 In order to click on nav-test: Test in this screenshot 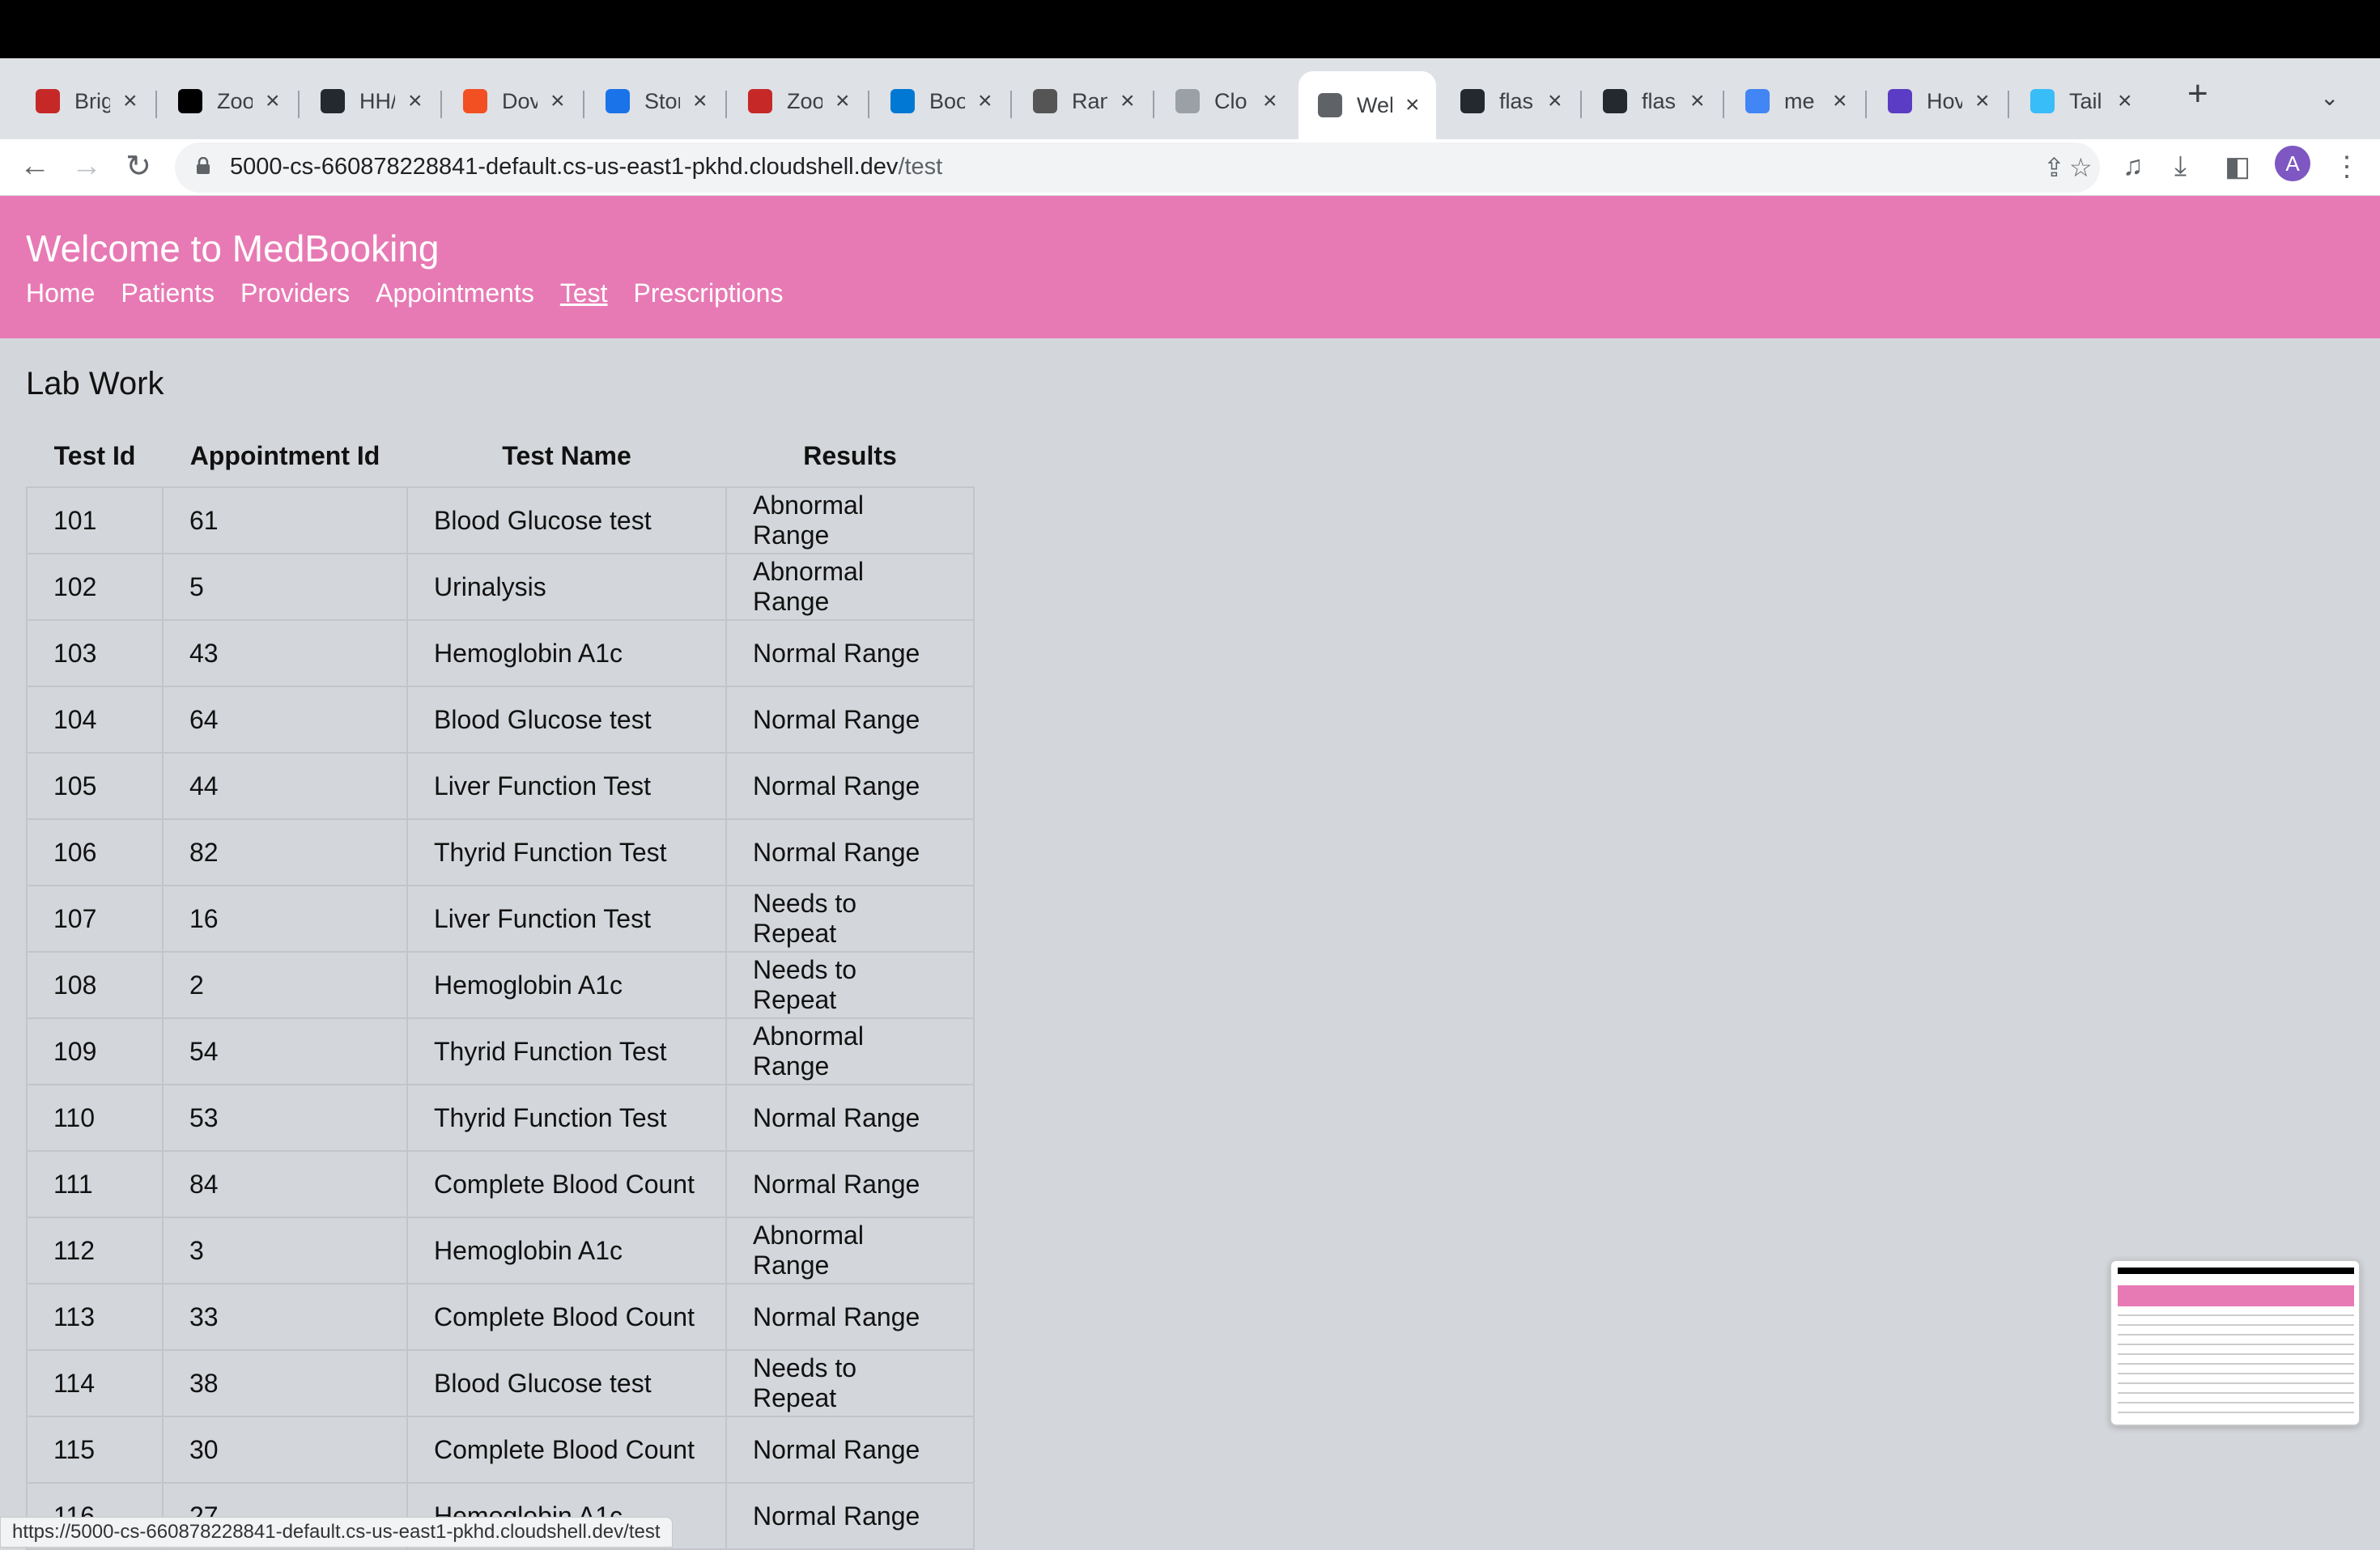, I will do `click(584, 293)`.